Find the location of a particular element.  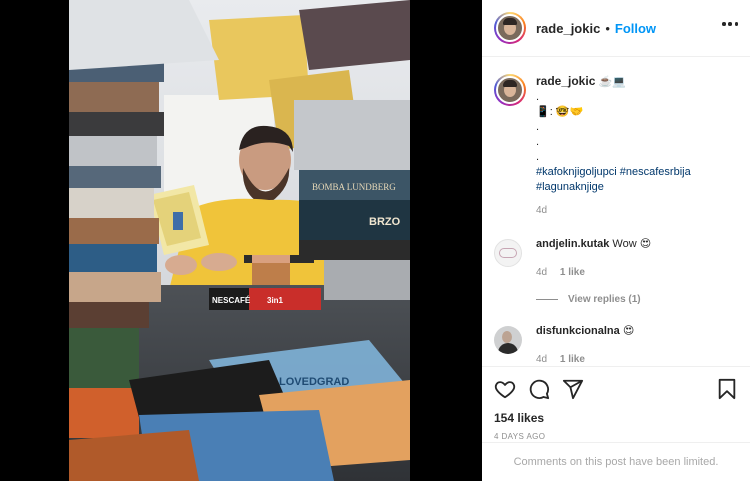

post-header: rade_jokic • Follow is located at coordinates (616, 28).